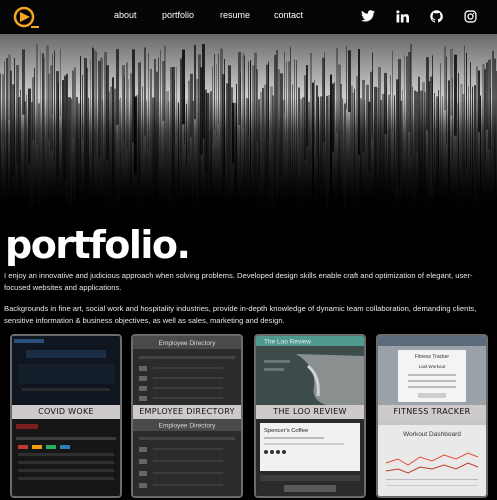  What do you see at coordinates (187, 412) in the screenshot?
I see `project-title: EMPLOYEE DIRECTORY` at bounding box center [187, 412].